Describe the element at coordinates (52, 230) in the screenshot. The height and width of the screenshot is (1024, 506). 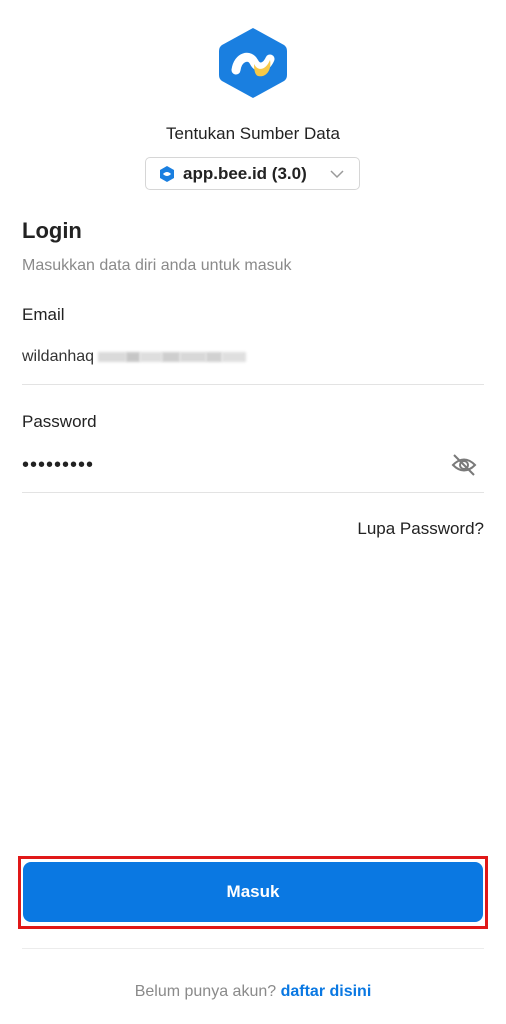
I see `login-title: Login` at that location.